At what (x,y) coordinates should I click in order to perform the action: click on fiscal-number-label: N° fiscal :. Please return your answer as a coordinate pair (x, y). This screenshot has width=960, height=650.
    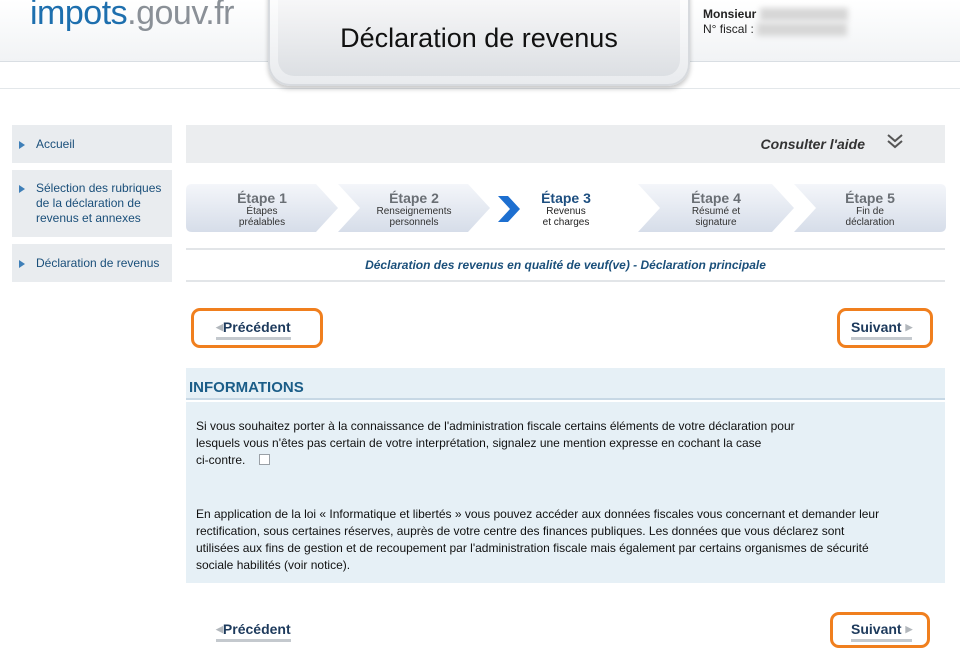
    Looking at the image, I should click on (728, 29).